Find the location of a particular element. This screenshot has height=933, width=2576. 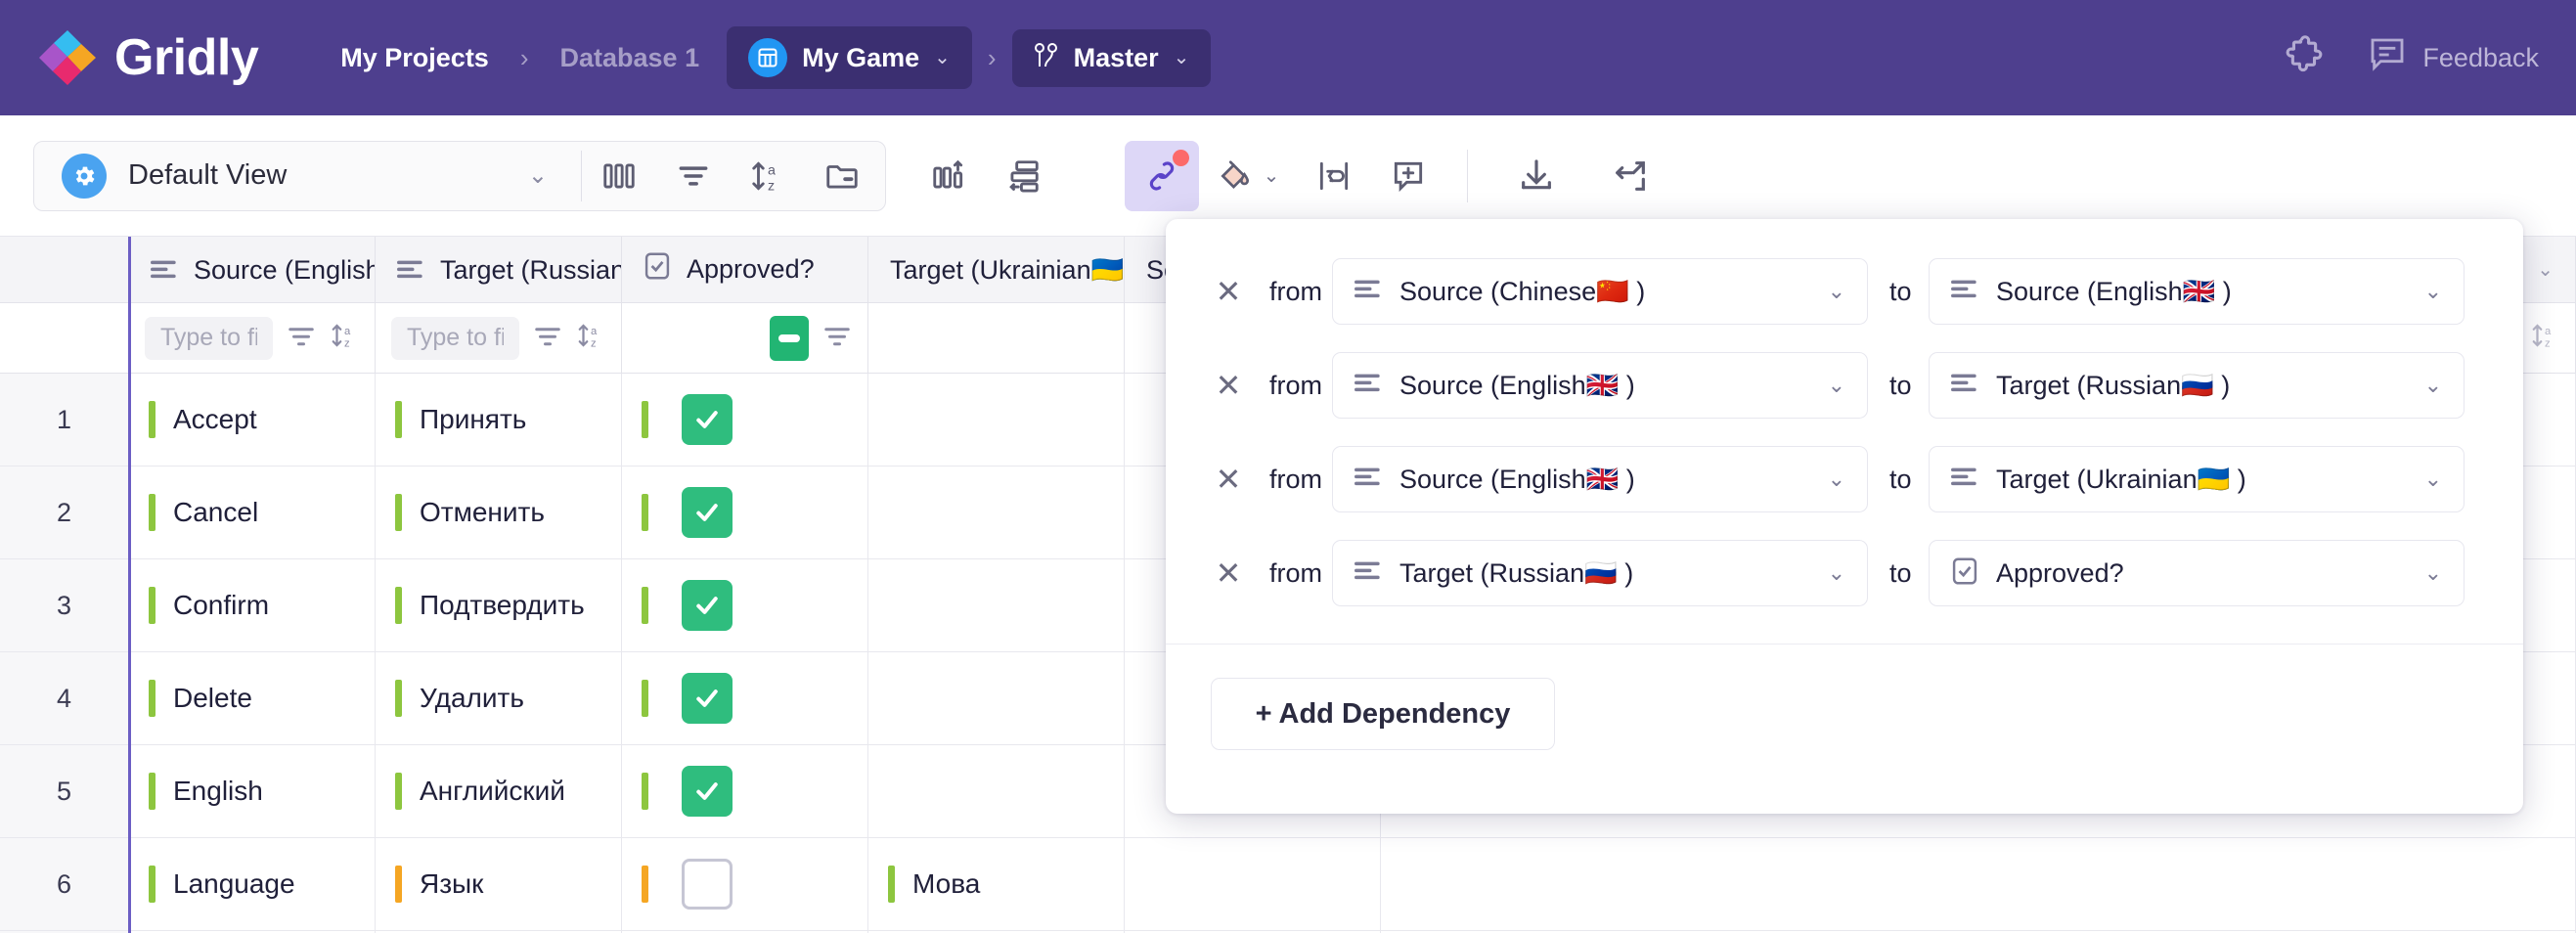

svg-text: z is located at coordinates (771, 186).